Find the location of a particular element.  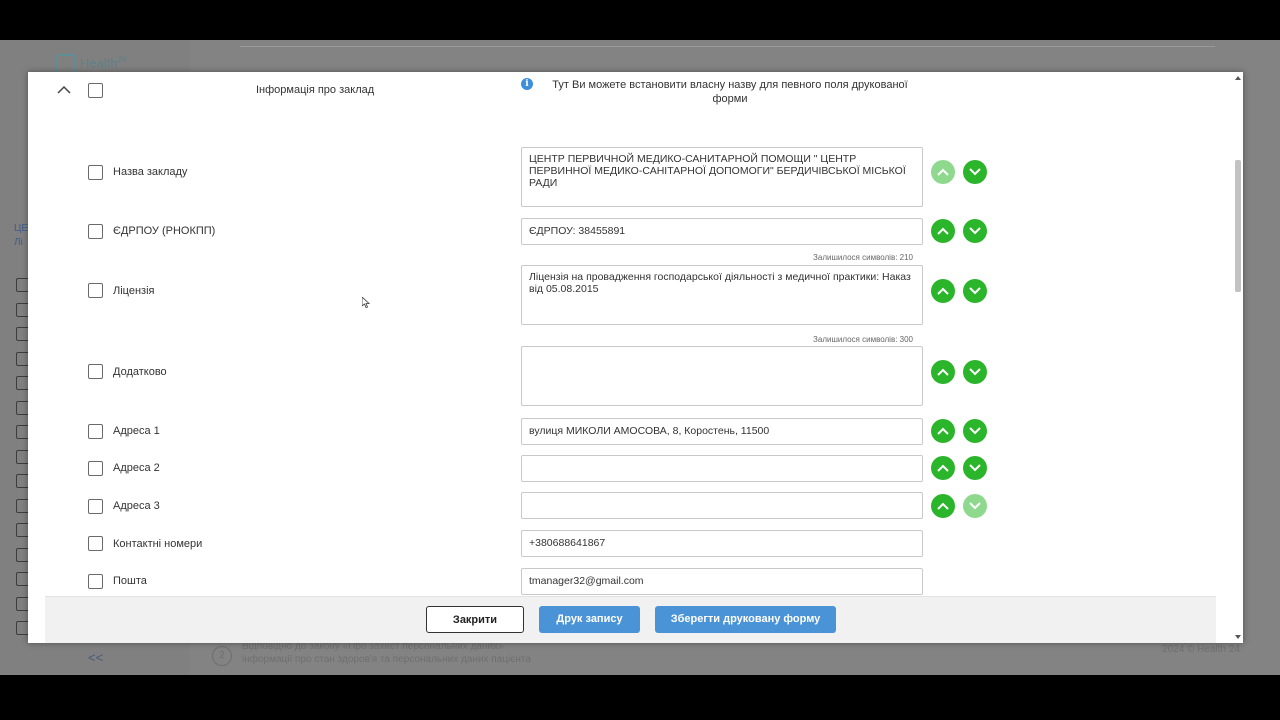

close-button: Закрити is located at coordinates (475, 619).